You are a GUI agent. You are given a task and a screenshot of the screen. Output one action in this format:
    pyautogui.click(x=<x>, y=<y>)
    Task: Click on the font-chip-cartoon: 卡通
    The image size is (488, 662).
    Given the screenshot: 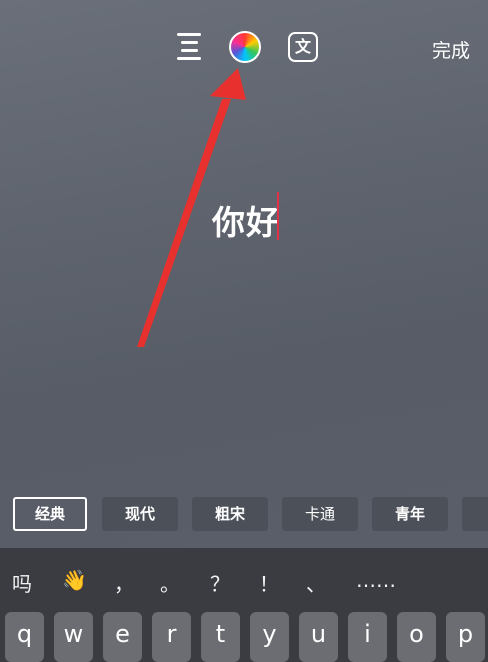 What is the action you would take?
    pyautogui.click(x=320, y=514)
    